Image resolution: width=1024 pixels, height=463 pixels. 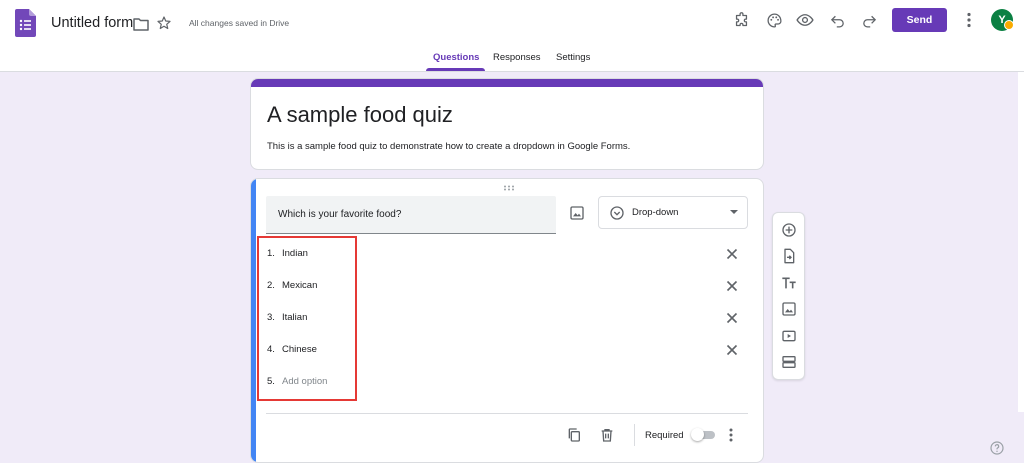 I want to click on question-type-select: Drop-down, so click(x=673, y=212).